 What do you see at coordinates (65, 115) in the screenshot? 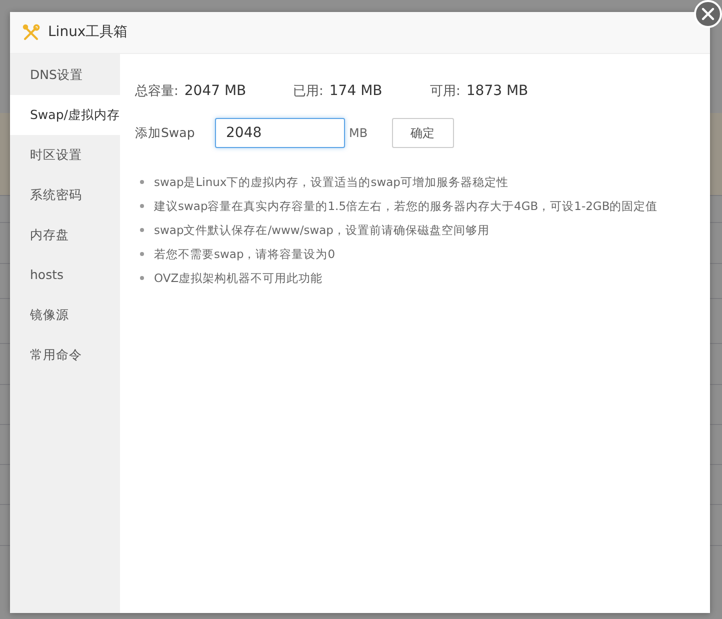
I see `sidebar-item: Swap/虚拟内存` at bounding box center [65, 115].